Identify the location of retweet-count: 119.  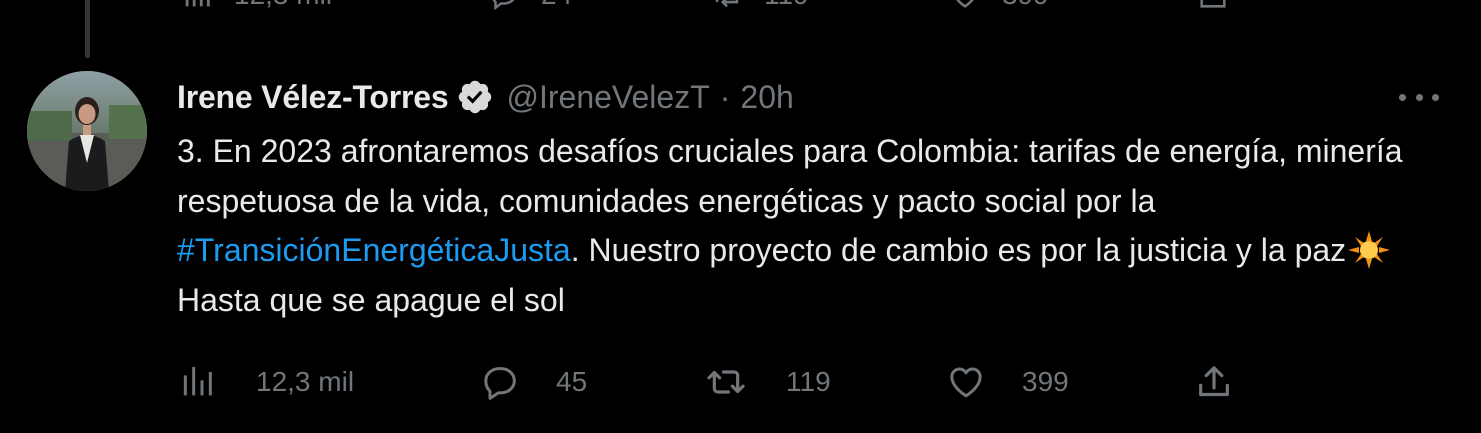
(808, 381).